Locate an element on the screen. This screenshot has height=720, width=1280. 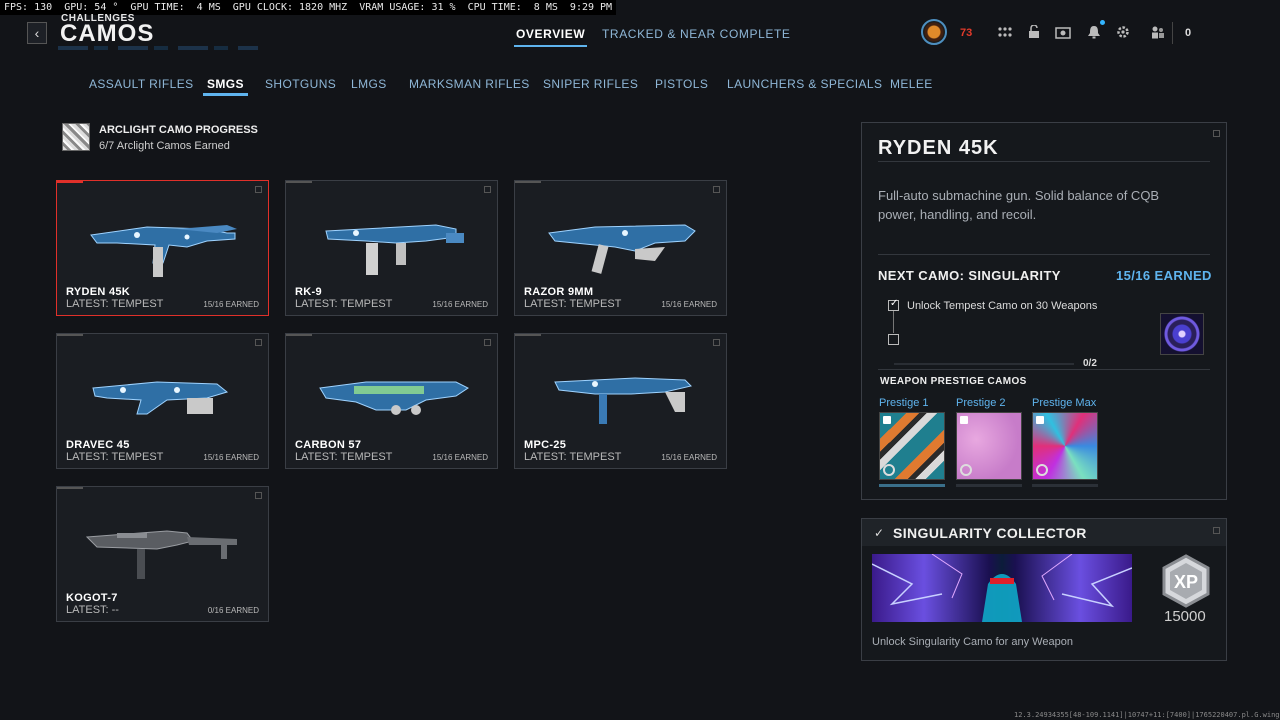
prestige-camos-title: WEAPON PRESTIGE CAMOS is located at coordinates (953, 381).